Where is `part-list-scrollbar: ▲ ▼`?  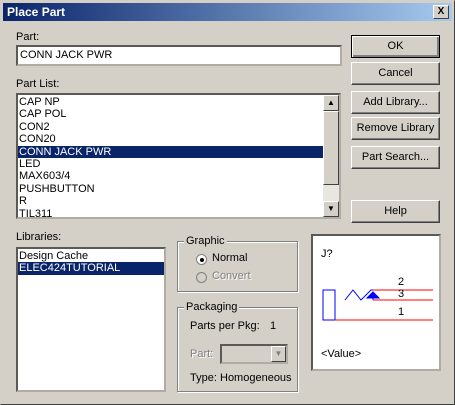 part-list-scrollbar: ▲ ▼ is located at coordinates (331, 156).